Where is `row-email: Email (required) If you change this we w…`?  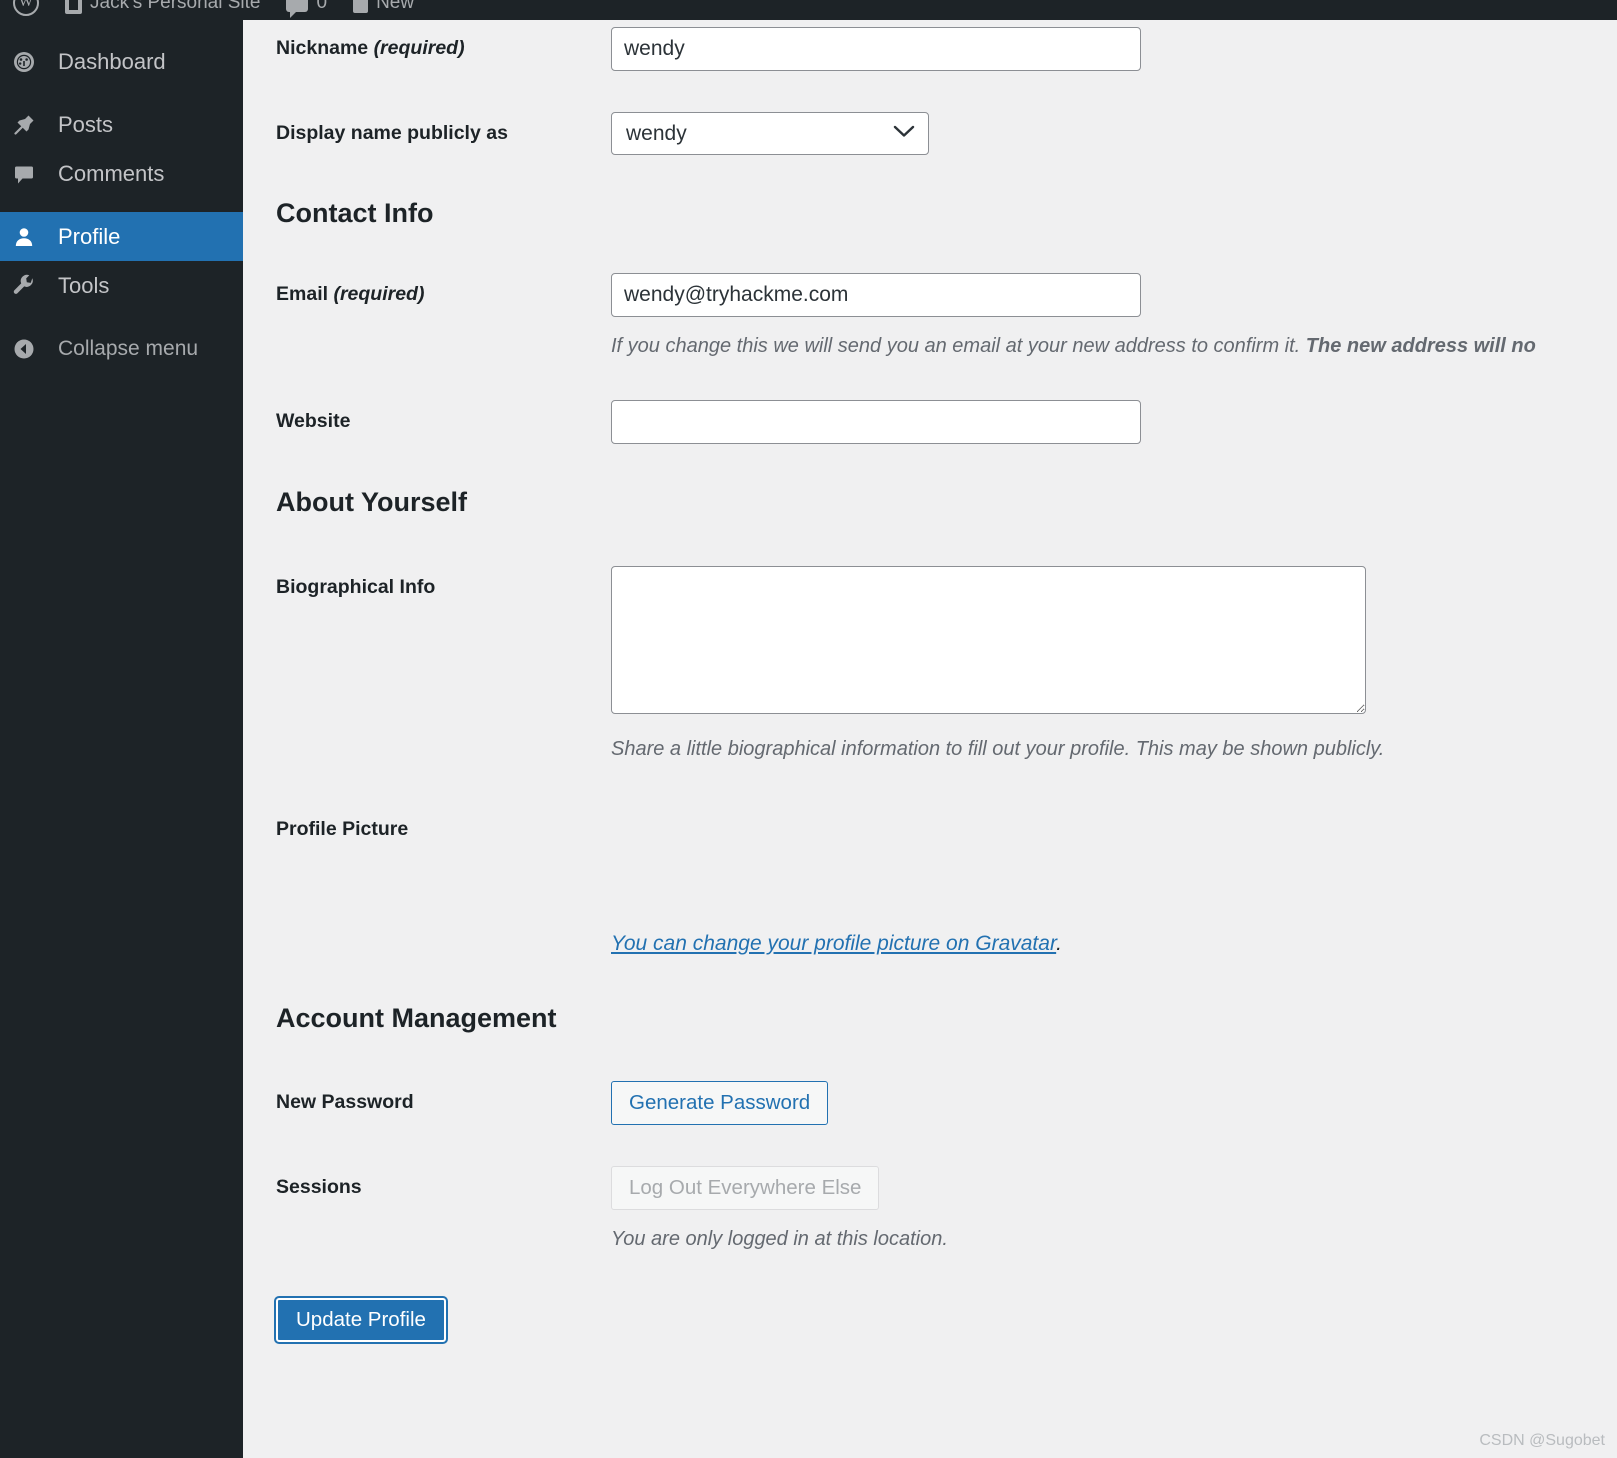
row-email: Email (required) If you change this we w… is located at coordinates (930, 317).